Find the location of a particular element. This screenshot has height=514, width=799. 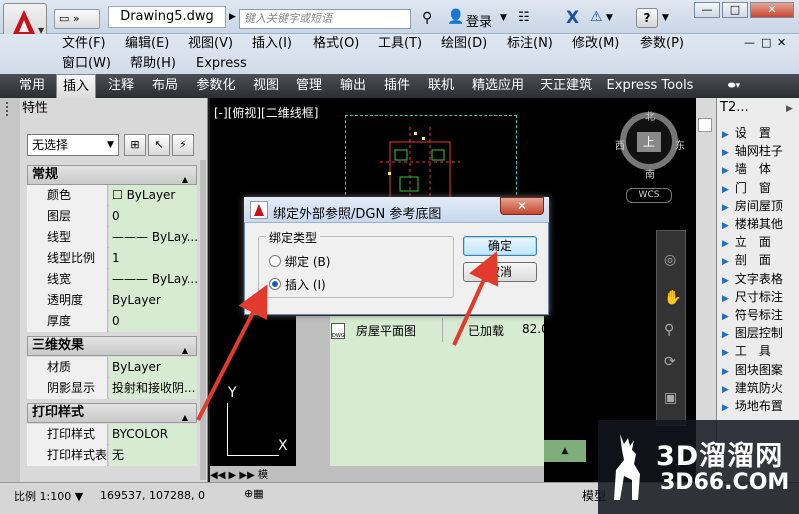

menu-view: 视图(V) is located at coordinates (210, 44).